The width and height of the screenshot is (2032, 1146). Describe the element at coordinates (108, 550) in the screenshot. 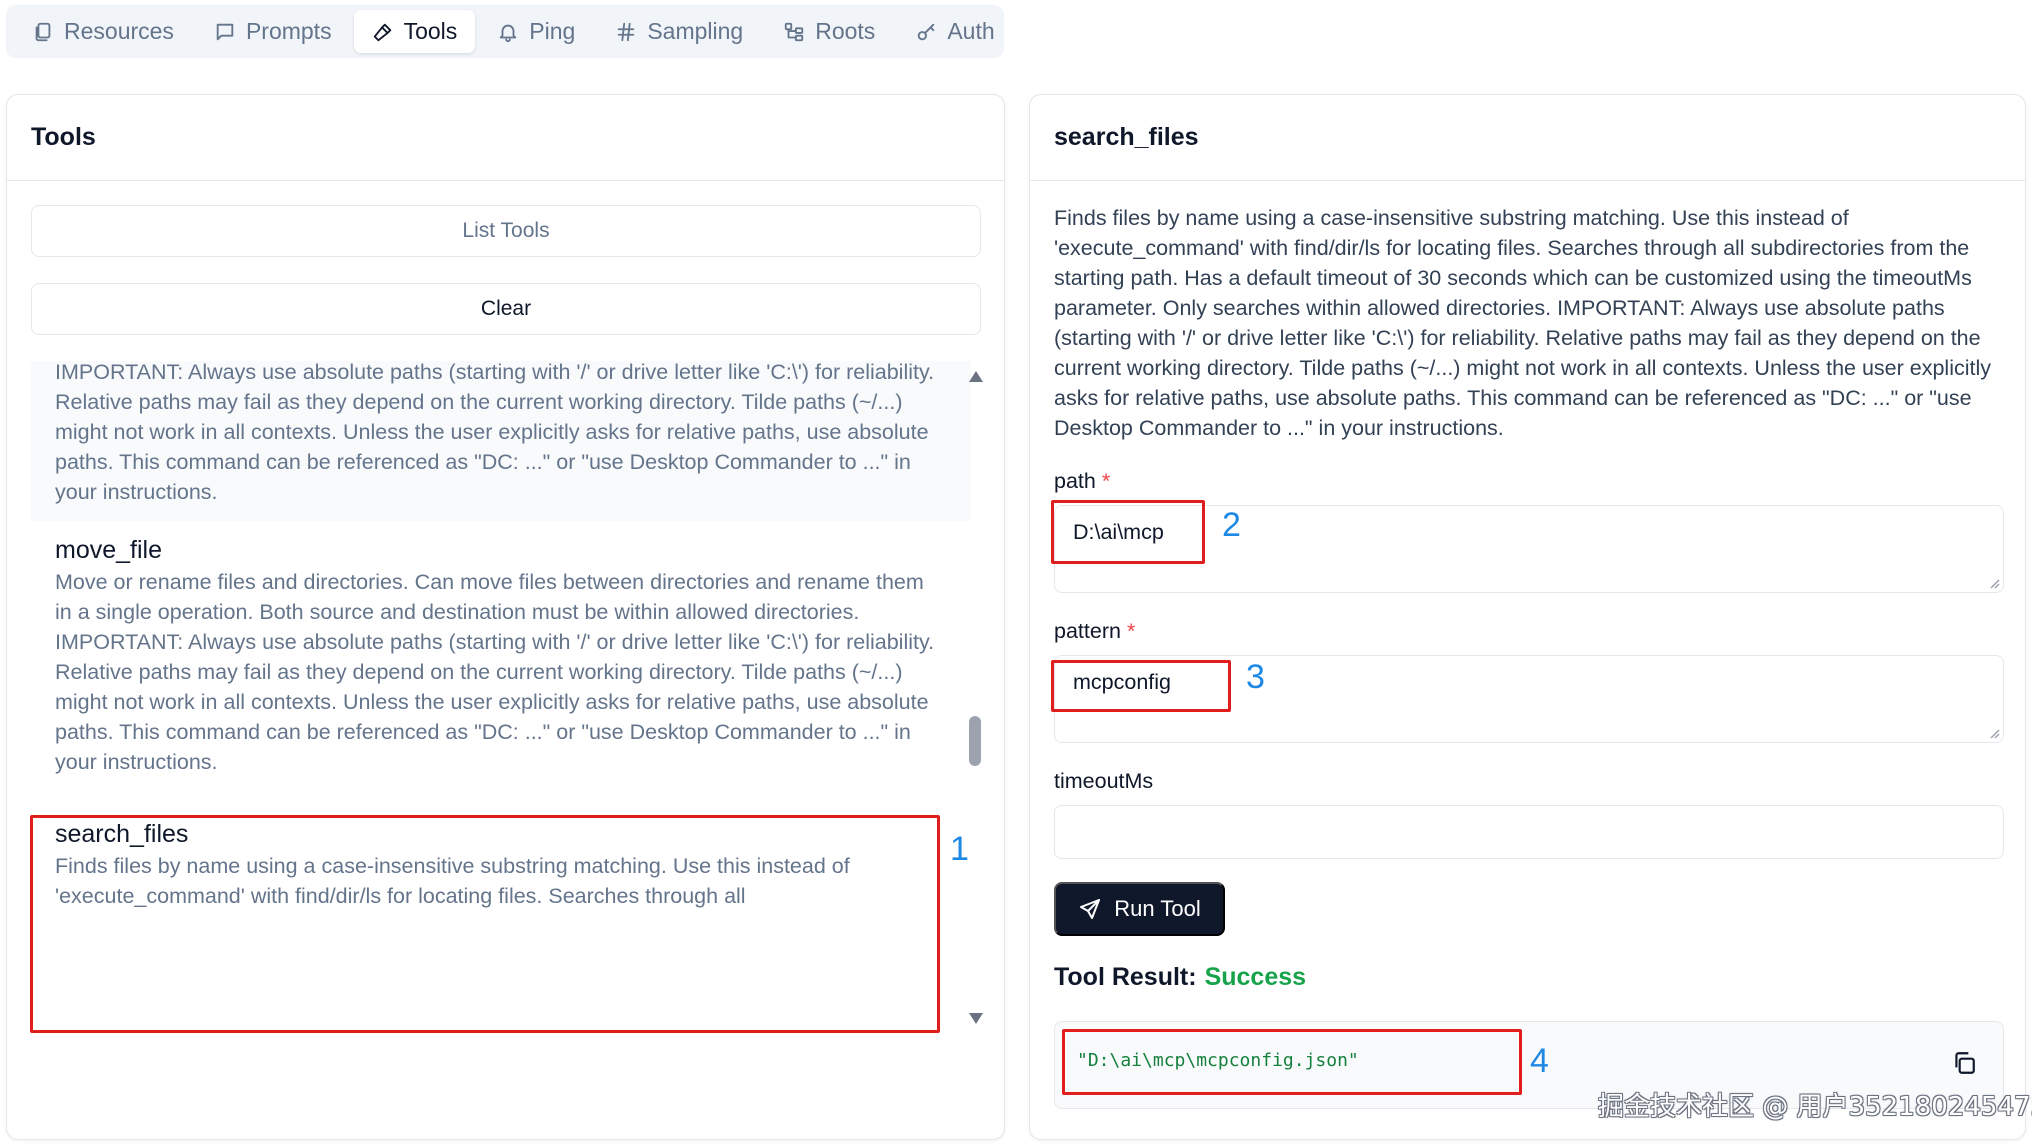

I see `tool-name: move_file` at that location.